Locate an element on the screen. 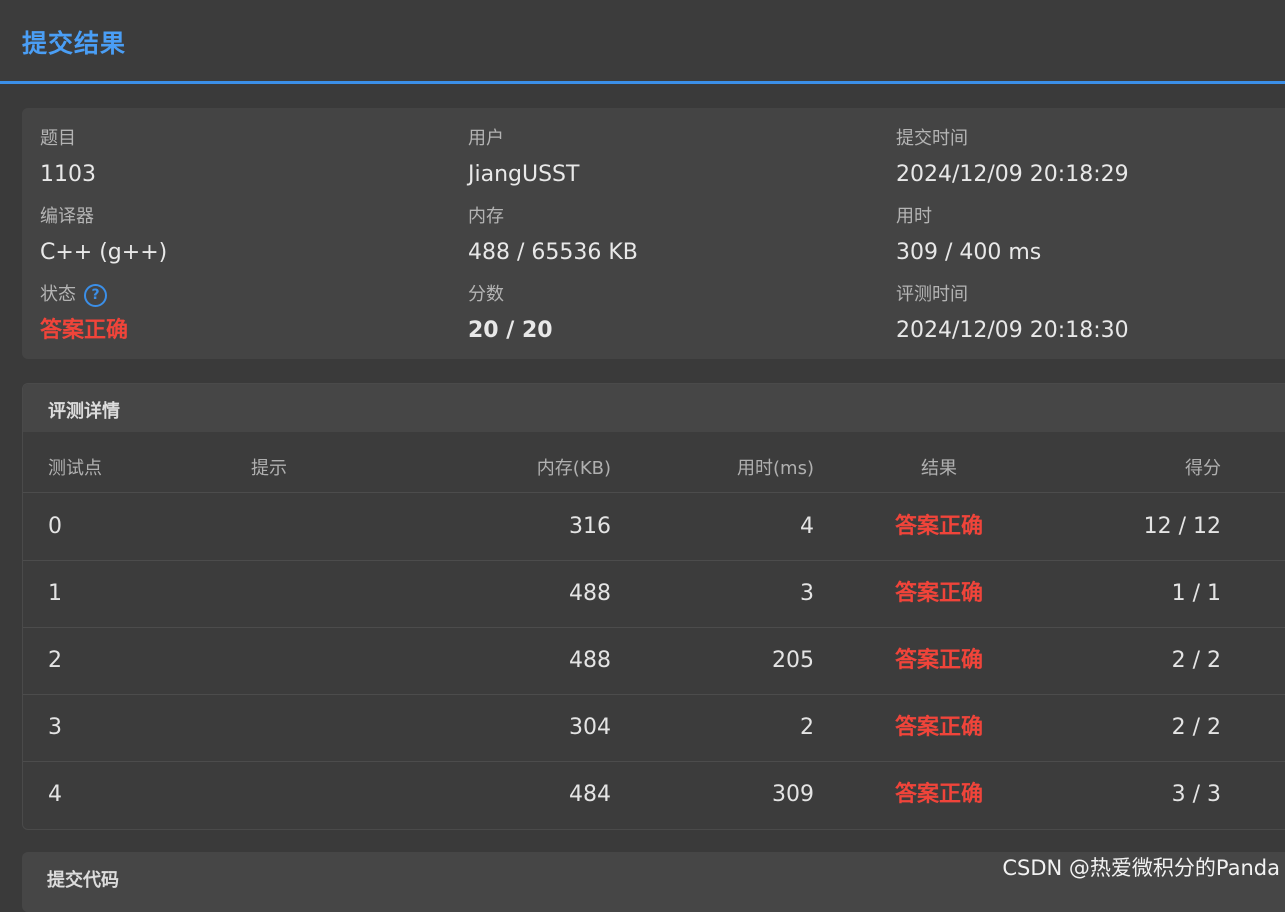  problem-label: 题目 is located at coordinates (58, 138).